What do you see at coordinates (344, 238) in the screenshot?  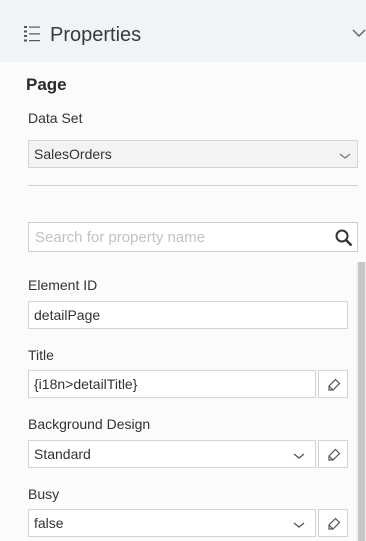 I see `search-icon` at bounding box center [344, 238].